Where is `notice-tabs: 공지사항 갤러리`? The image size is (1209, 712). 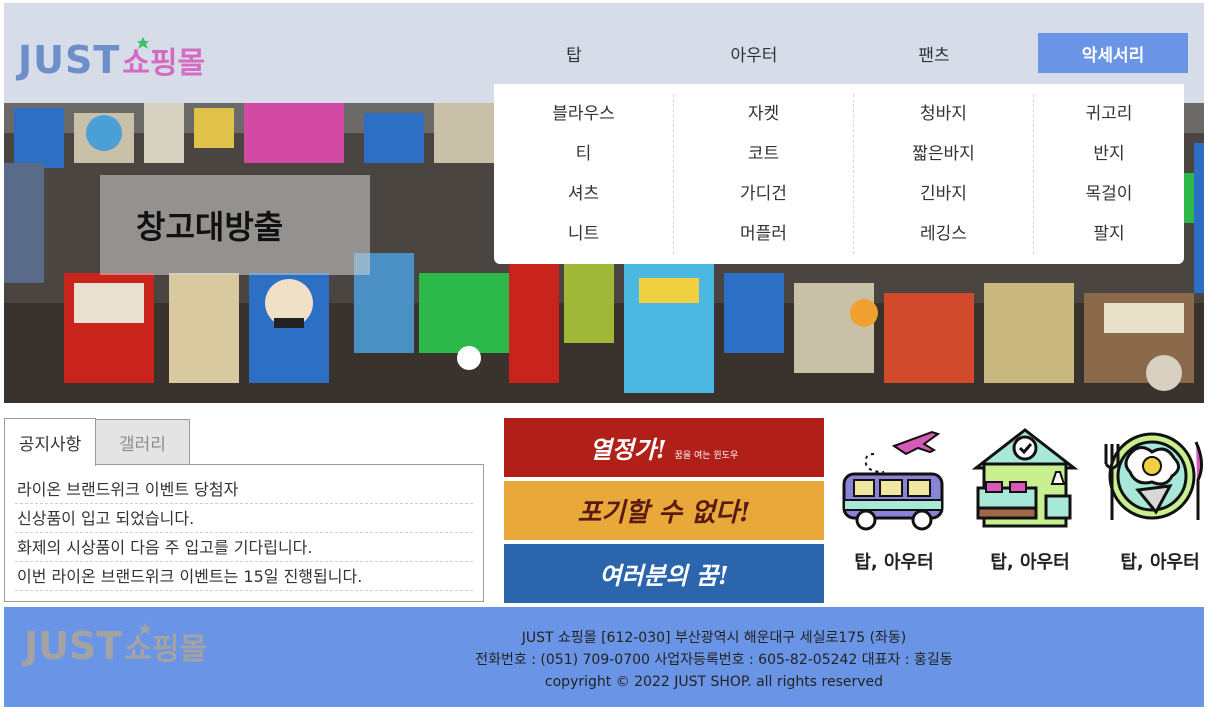 notice-tabs: 공지사항 갤러리 is located at coordinates (97, 442).